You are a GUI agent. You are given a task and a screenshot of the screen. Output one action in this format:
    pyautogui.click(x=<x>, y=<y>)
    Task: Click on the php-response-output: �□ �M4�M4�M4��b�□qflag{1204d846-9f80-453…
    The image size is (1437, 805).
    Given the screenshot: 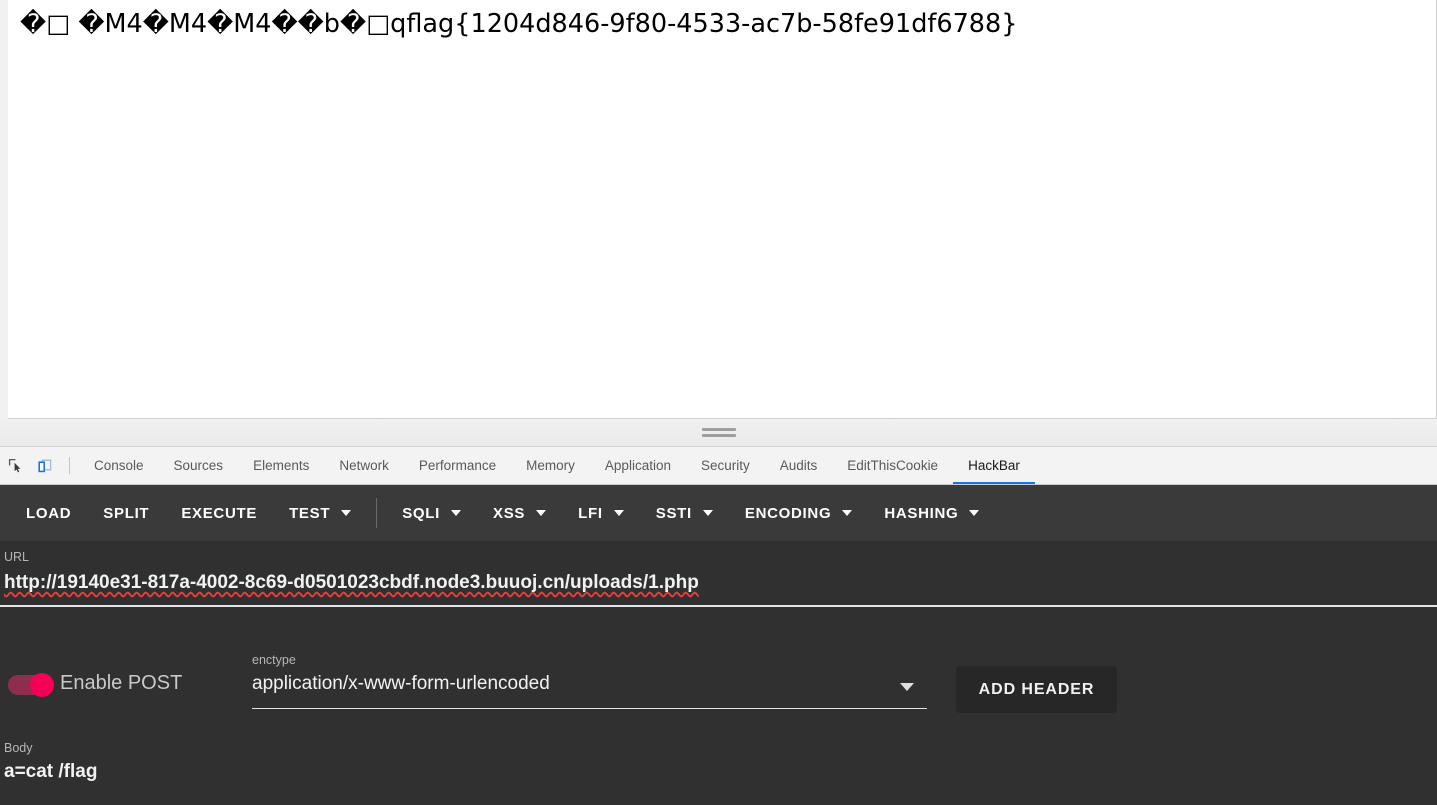 What is the action you would take?
    pyautogui.click(x=519, y=24)
    